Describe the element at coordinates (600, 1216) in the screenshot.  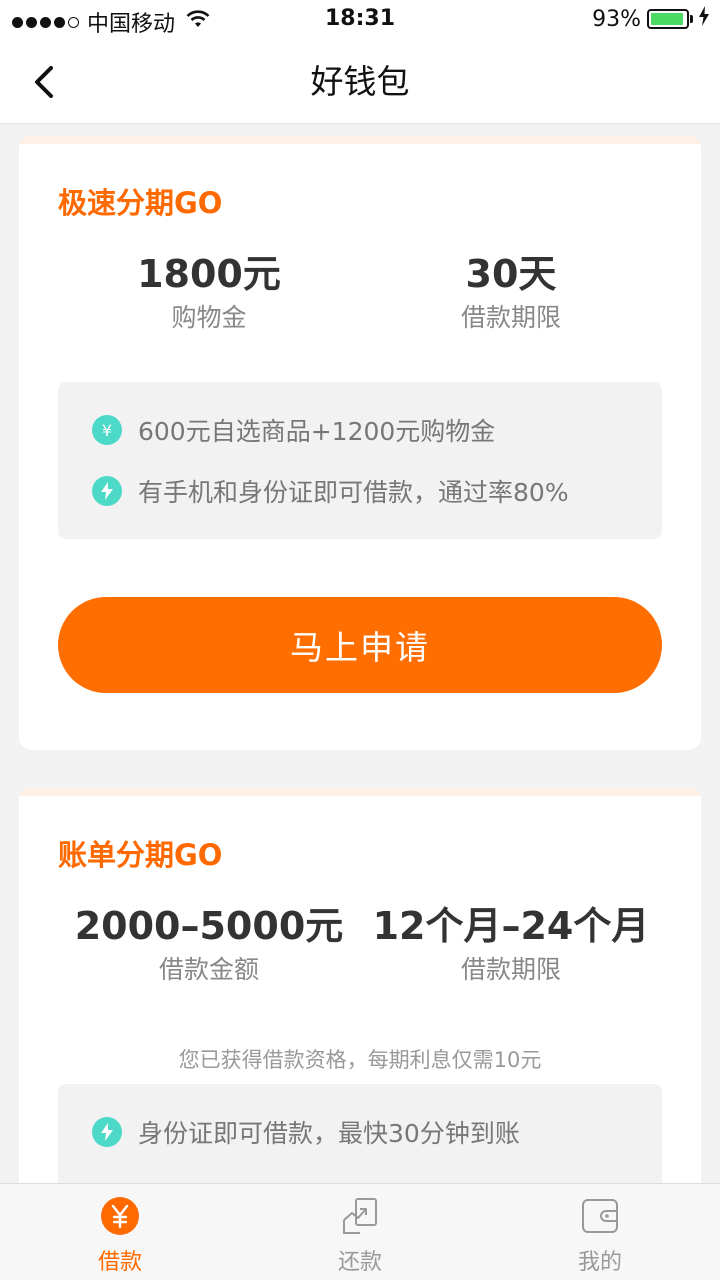
I see `wallet-icon` at that location.